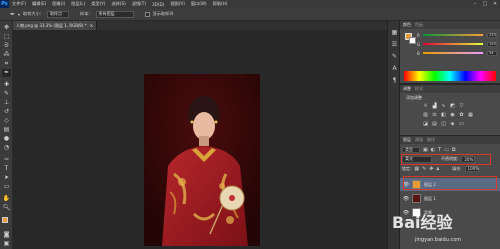  What do you see at coordinates (98, 4) in the screenshot?
I see `menu-type: 类型(Y)` at bounding box center [98, 4].